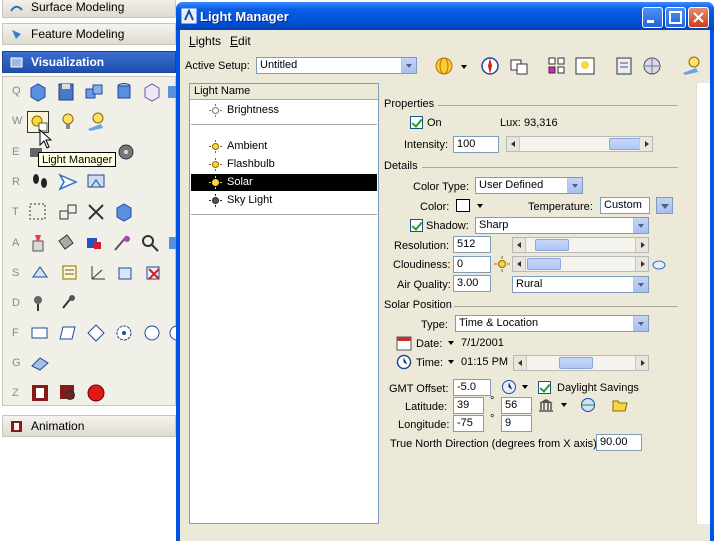 Image resolution: width=718 pixels, height=541 pixels. I want to click on map-remove-icon, so click(154, 273).